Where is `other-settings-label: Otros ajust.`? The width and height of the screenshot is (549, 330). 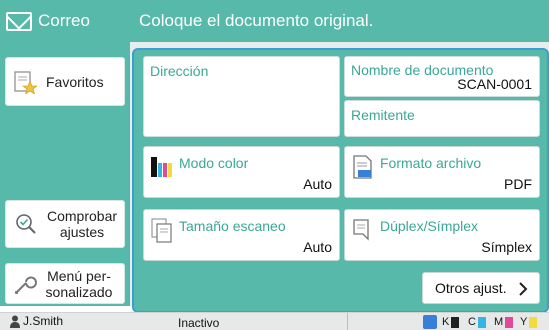 other-settings-label: Otros ajust. is located at coordinates (471, 288).